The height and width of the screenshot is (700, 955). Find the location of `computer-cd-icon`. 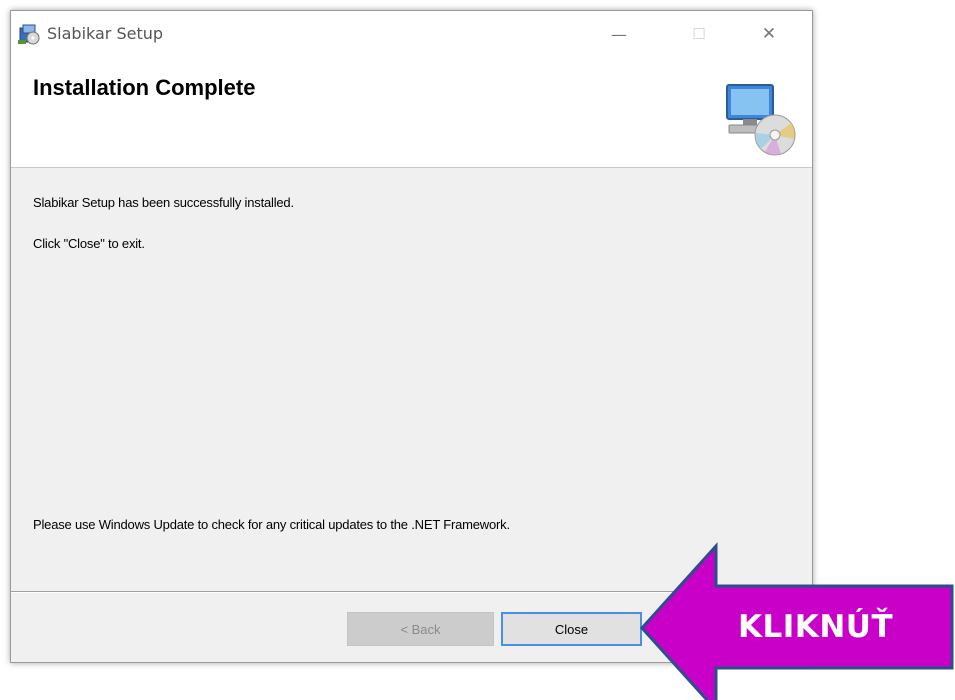

computer-cd-icon is located at coordinates (761, 119).